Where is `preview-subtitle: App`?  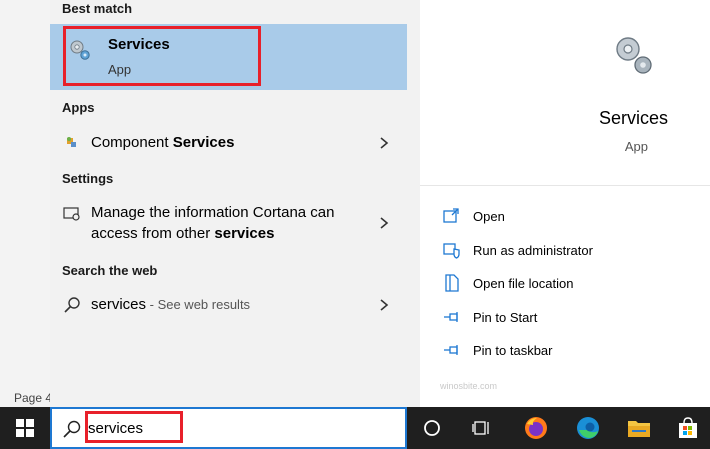
preview-subtitle: App is located at coordinates (636, 146).